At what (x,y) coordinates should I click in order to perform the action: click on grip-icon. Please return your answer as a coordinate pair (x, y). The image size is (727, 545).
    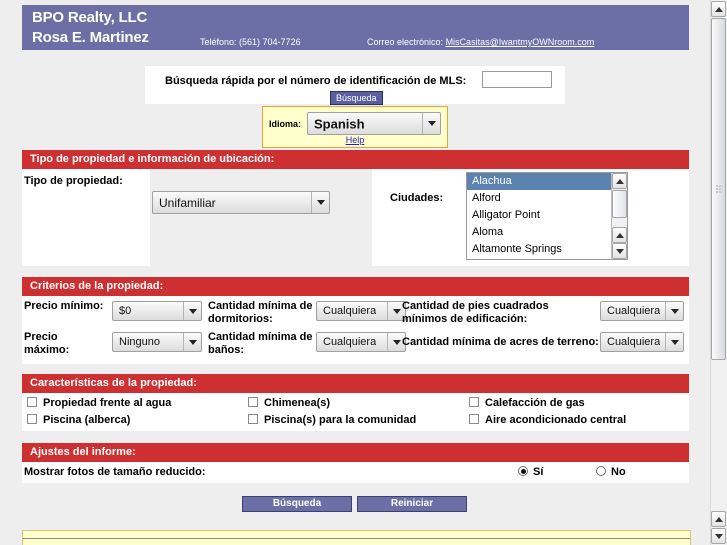
    Looking at the image, I should click on (718, 189).